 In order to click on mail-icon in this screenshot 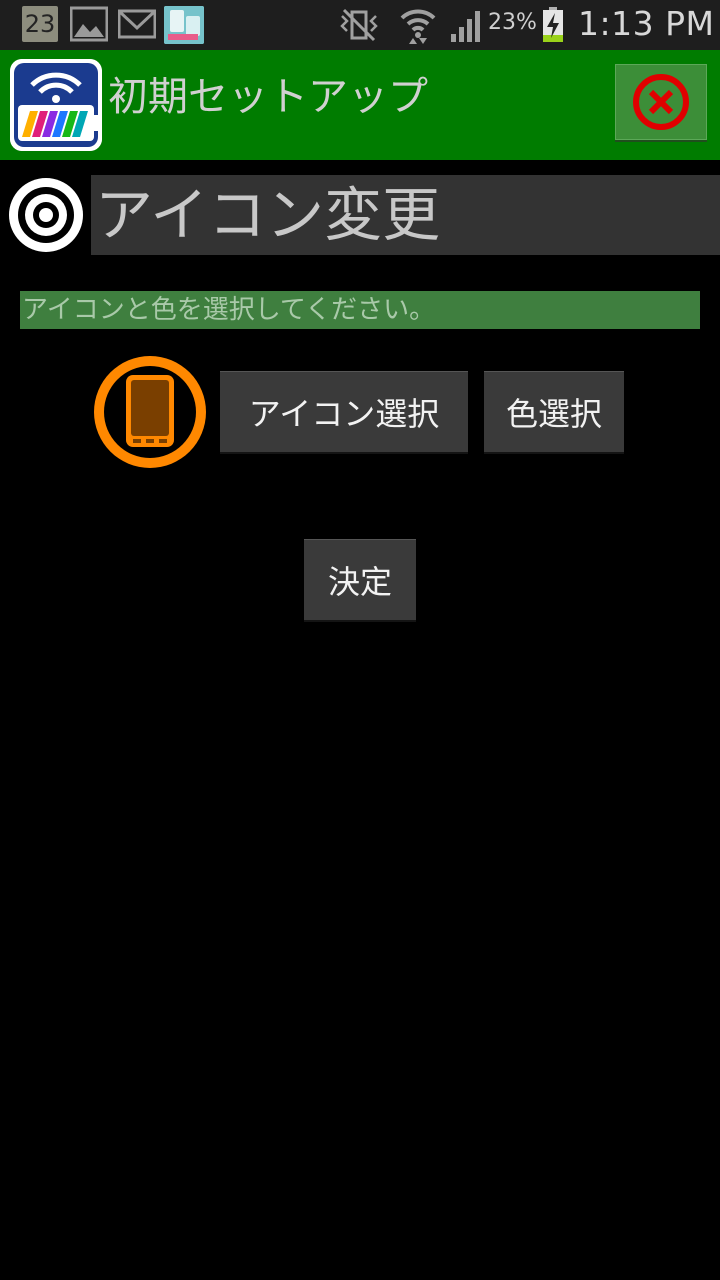, I will do `click(137, 24)`.